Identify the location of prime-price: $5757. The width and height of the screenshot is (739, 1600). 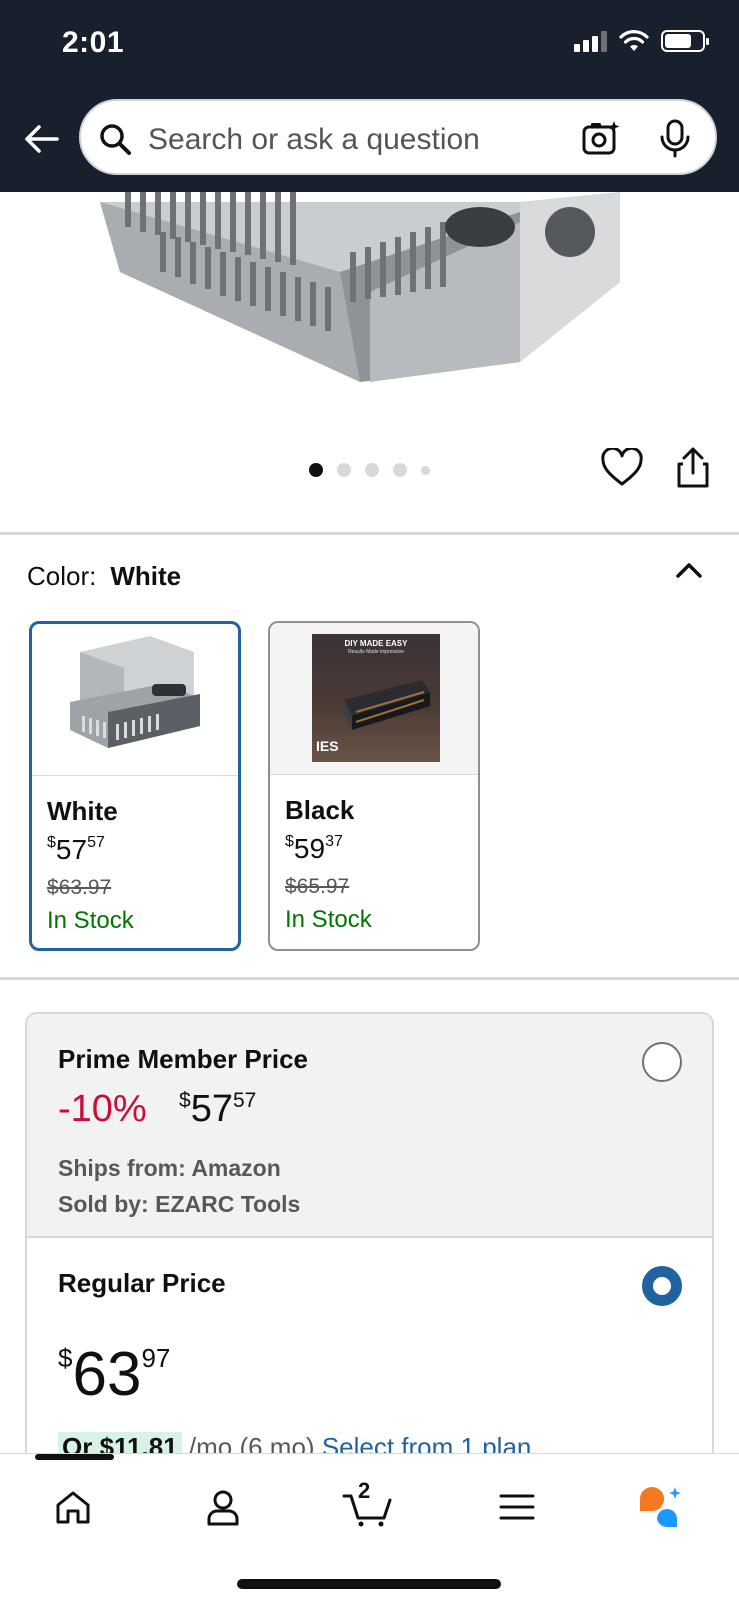
(217, 1109).